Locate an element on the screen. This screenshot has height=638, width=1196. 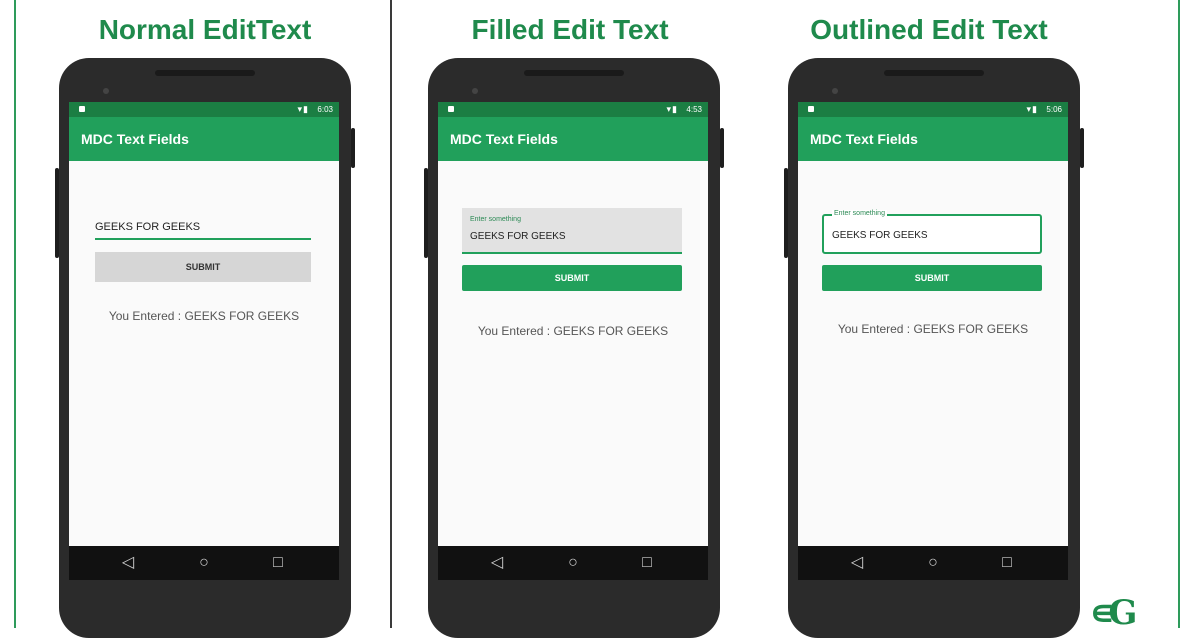
section-divider is located at coordinates (391, 314).